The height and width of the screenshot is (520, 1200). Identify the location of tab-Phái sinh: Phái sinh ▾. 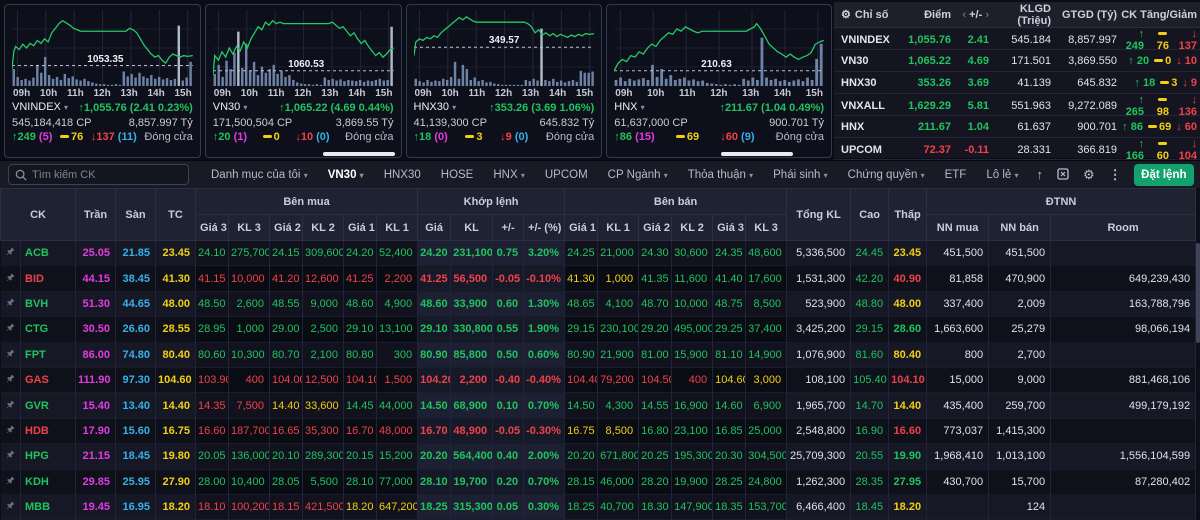
(800, 175).